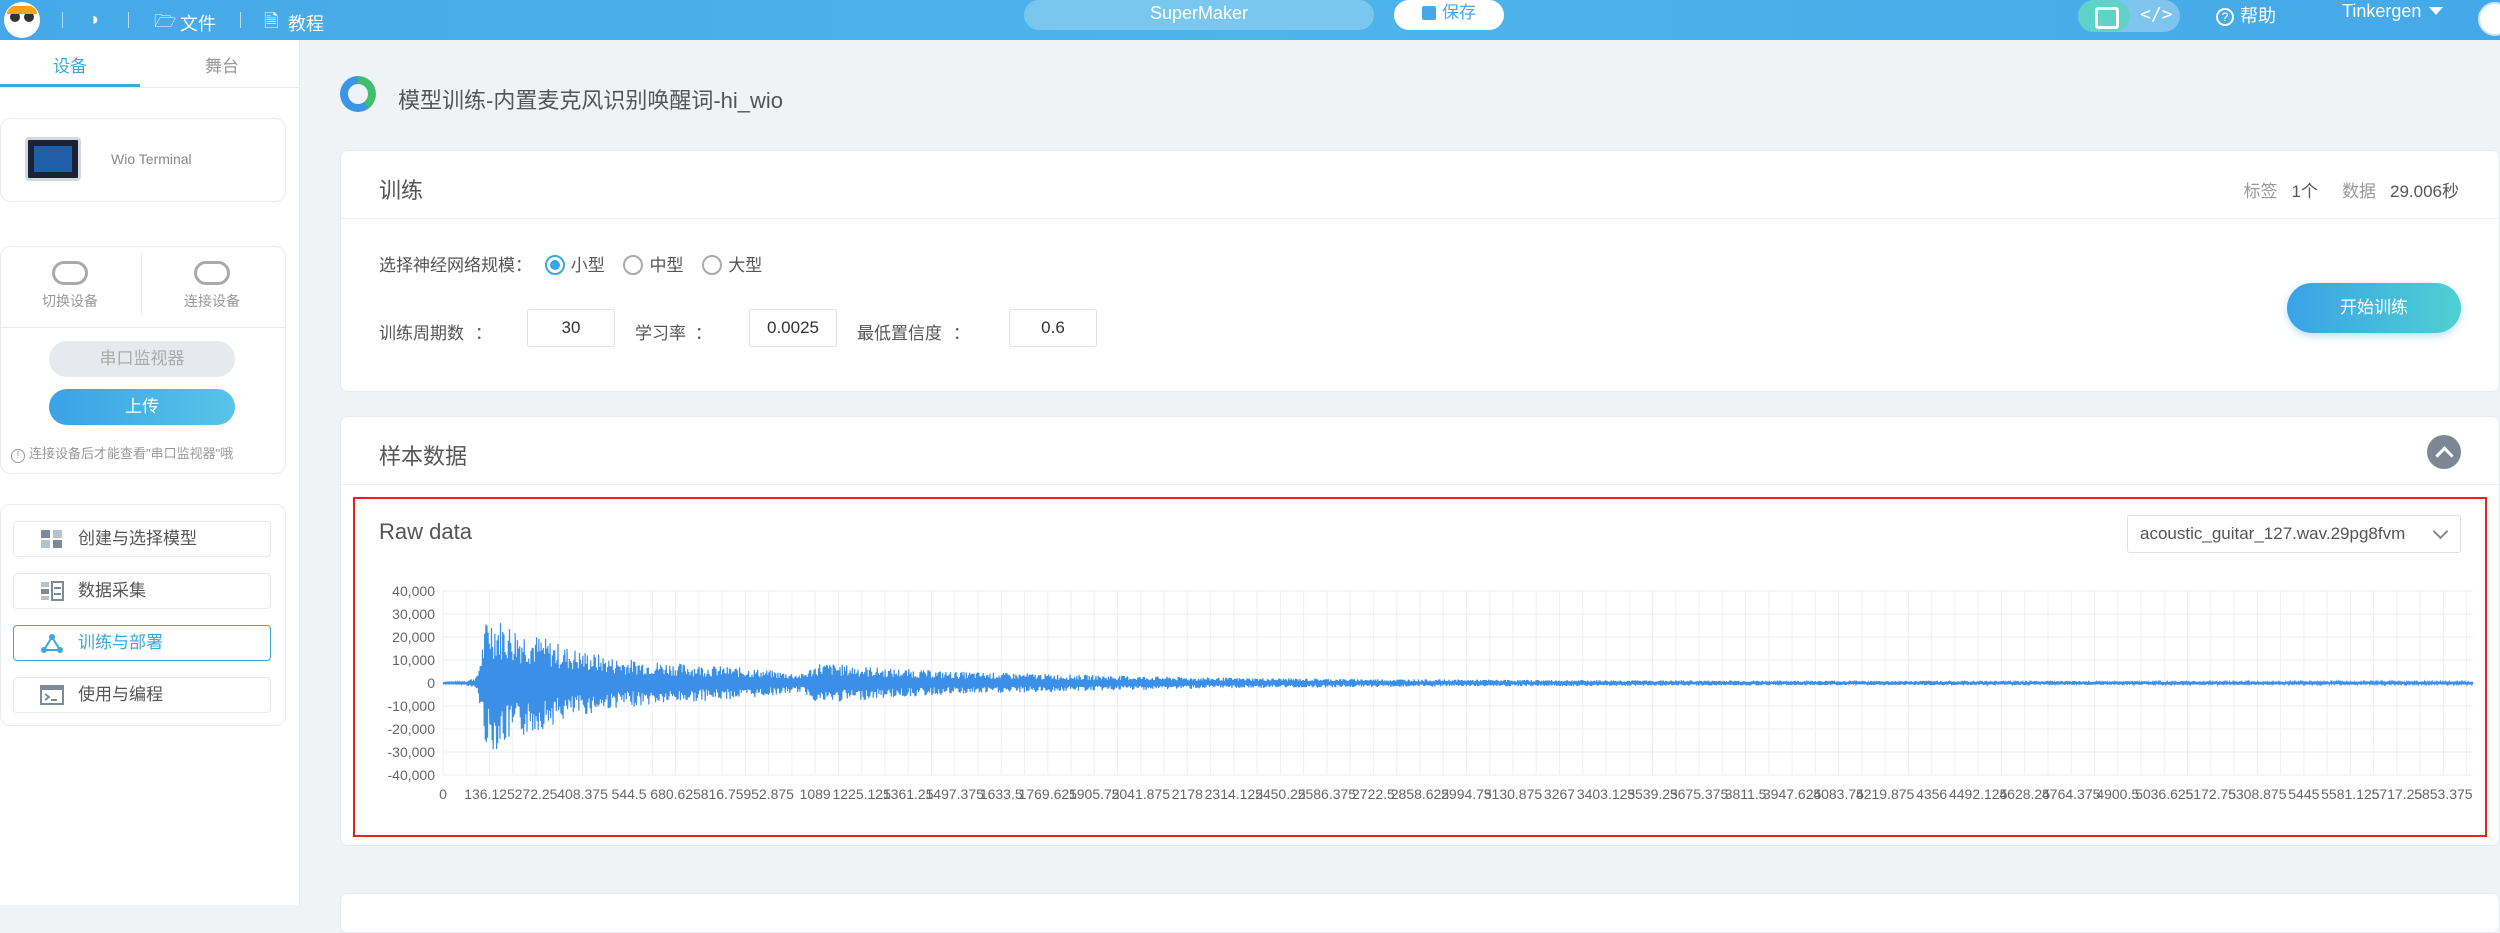 Image resolution: width=2500 pixels, height=933 pixels. What do you see at coordinates (2117, 794) in the screenshot?
I see `x-tick-label: 4900.5` at bounding box center [2117, 794].